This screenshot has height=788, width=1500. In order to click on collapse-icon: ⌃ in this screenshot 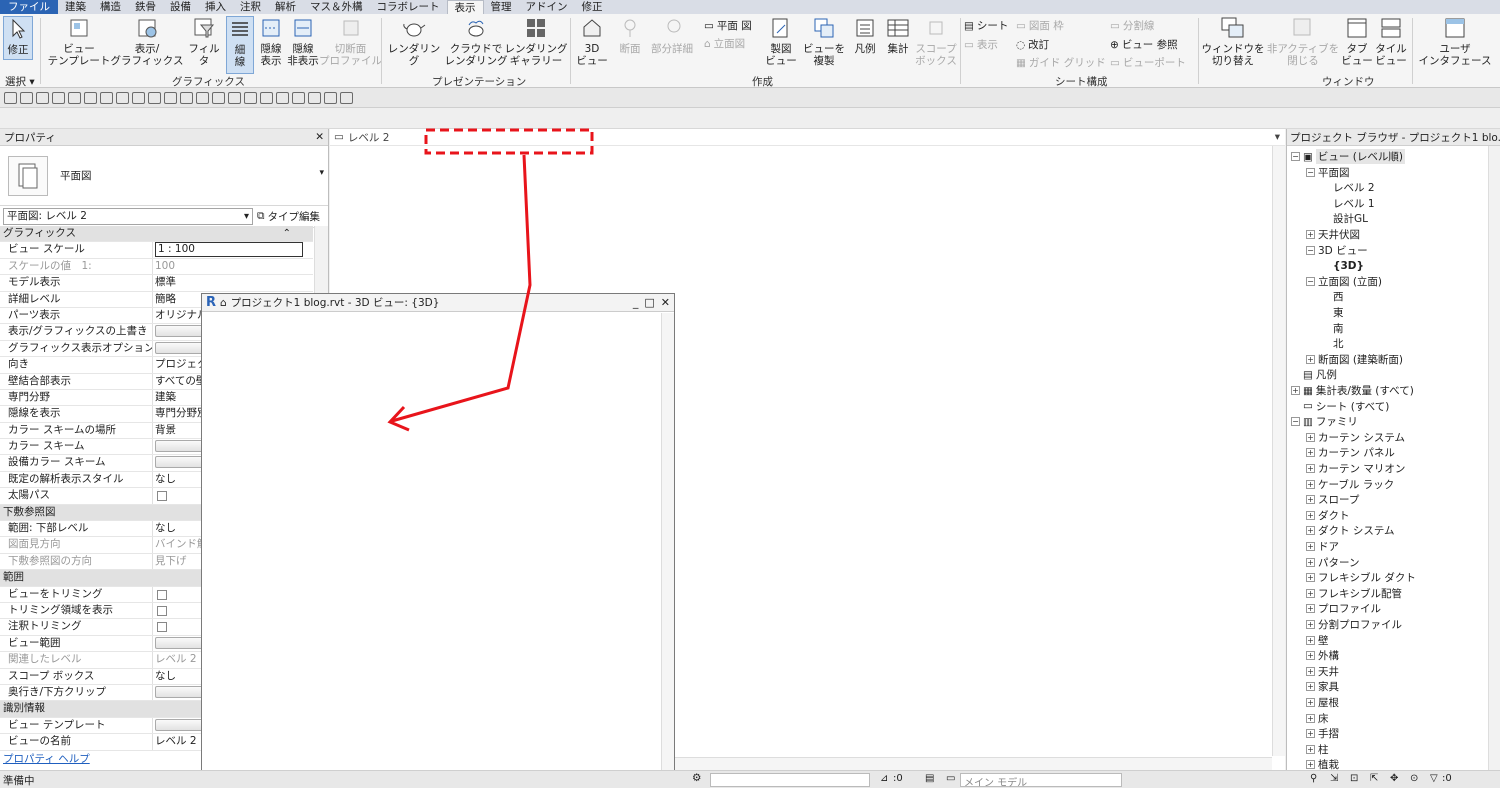, I will do `click(287, 233)`.